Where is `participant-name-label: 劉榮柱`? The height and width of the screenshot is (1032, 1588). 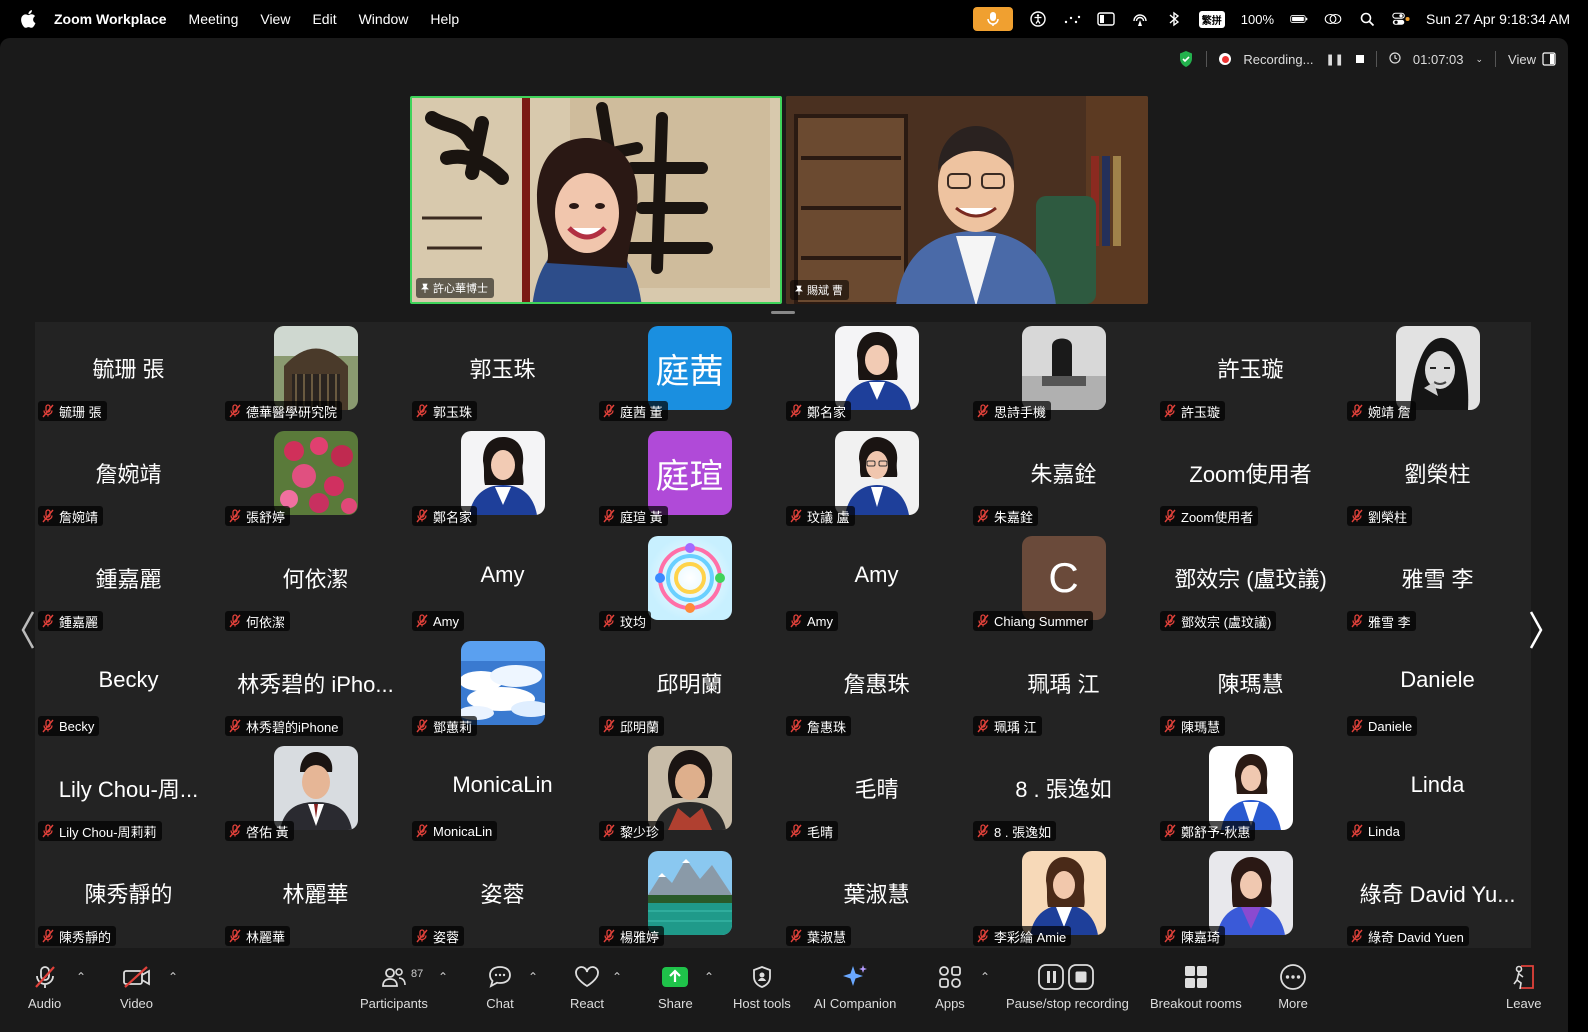 participant-name-label: 劉榮柱 is located at coordinates (1380, 516).